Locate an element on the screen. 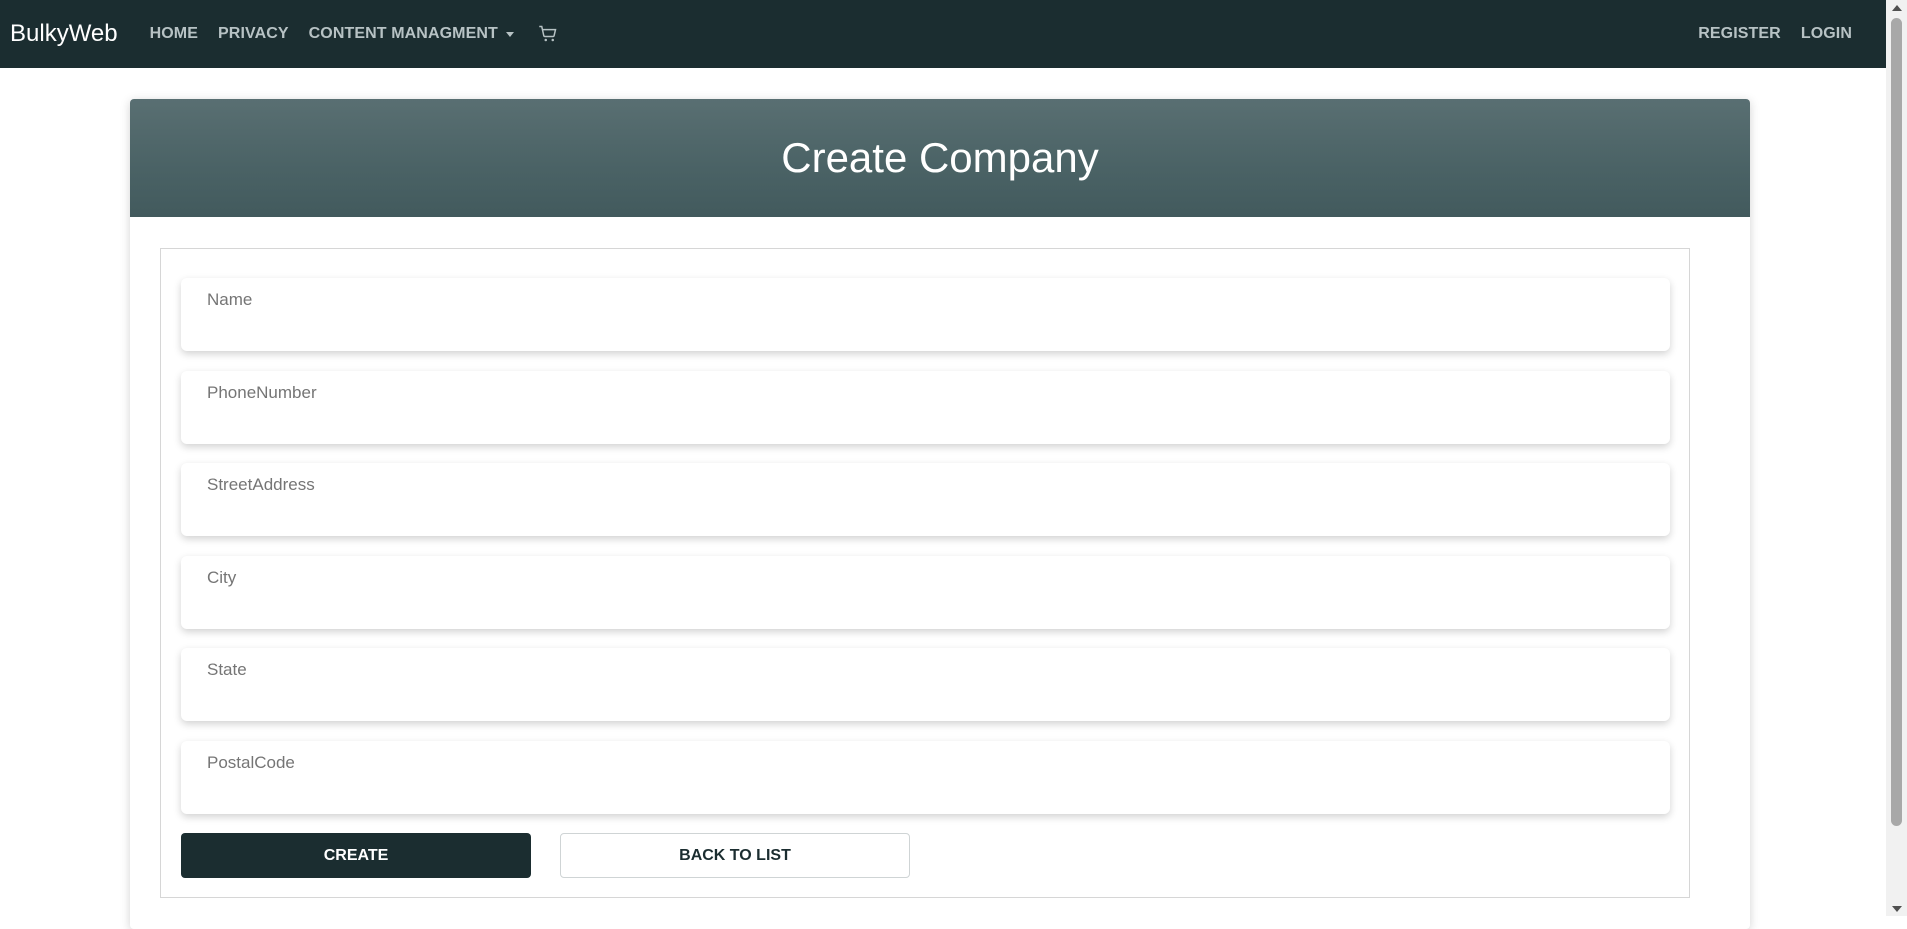 This screenshot has width=1907, height=929. nav-cart-link is located at coordinates (546, 34).